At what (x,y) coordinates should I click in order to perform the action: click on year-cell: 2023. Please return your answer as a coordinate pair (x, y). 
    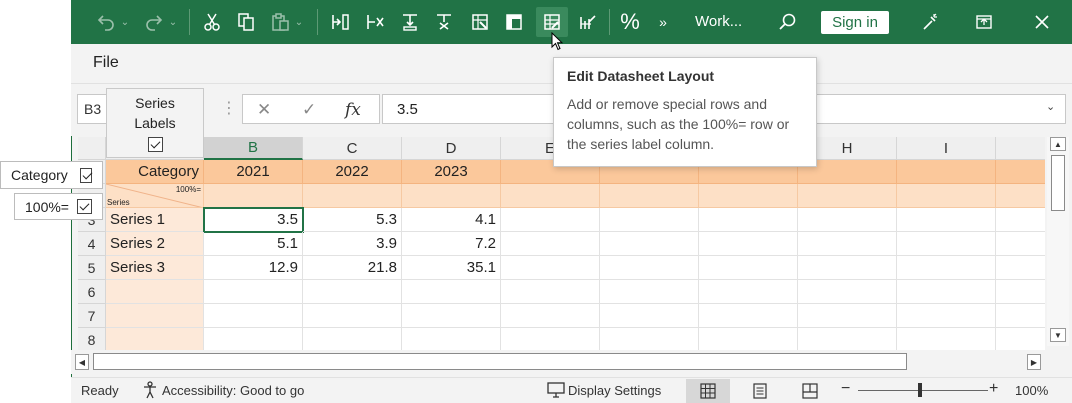
    Looking at the image, I should click on (451, 172).